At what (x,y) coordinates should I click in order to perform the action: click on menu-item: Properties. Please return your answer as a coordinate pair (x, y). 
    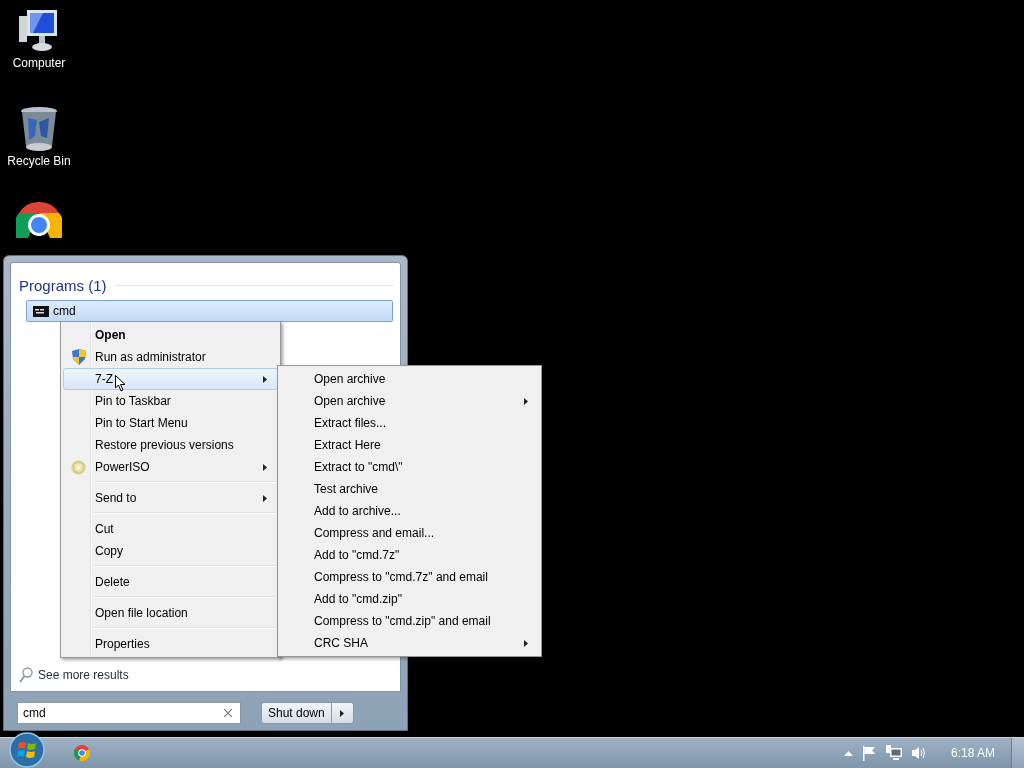
    Looking at the image, I should click on (170, 644).